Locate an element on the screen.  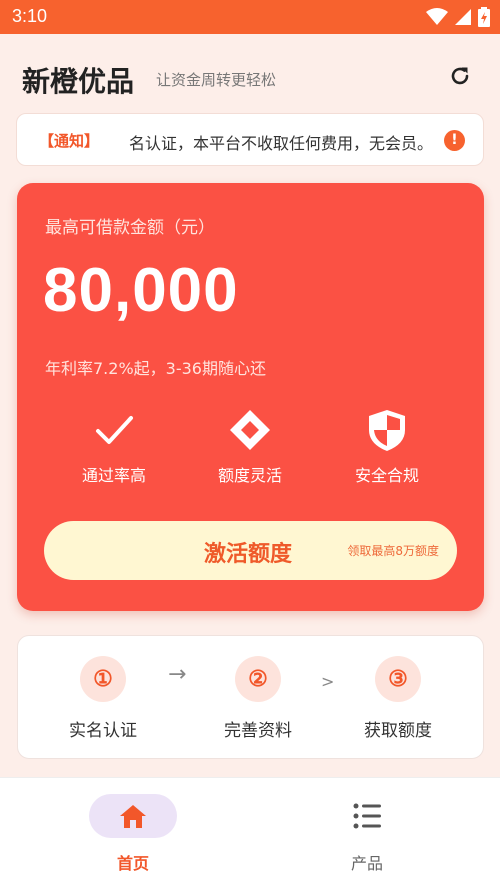
step-number: ② is located at coordinates (258, 679).